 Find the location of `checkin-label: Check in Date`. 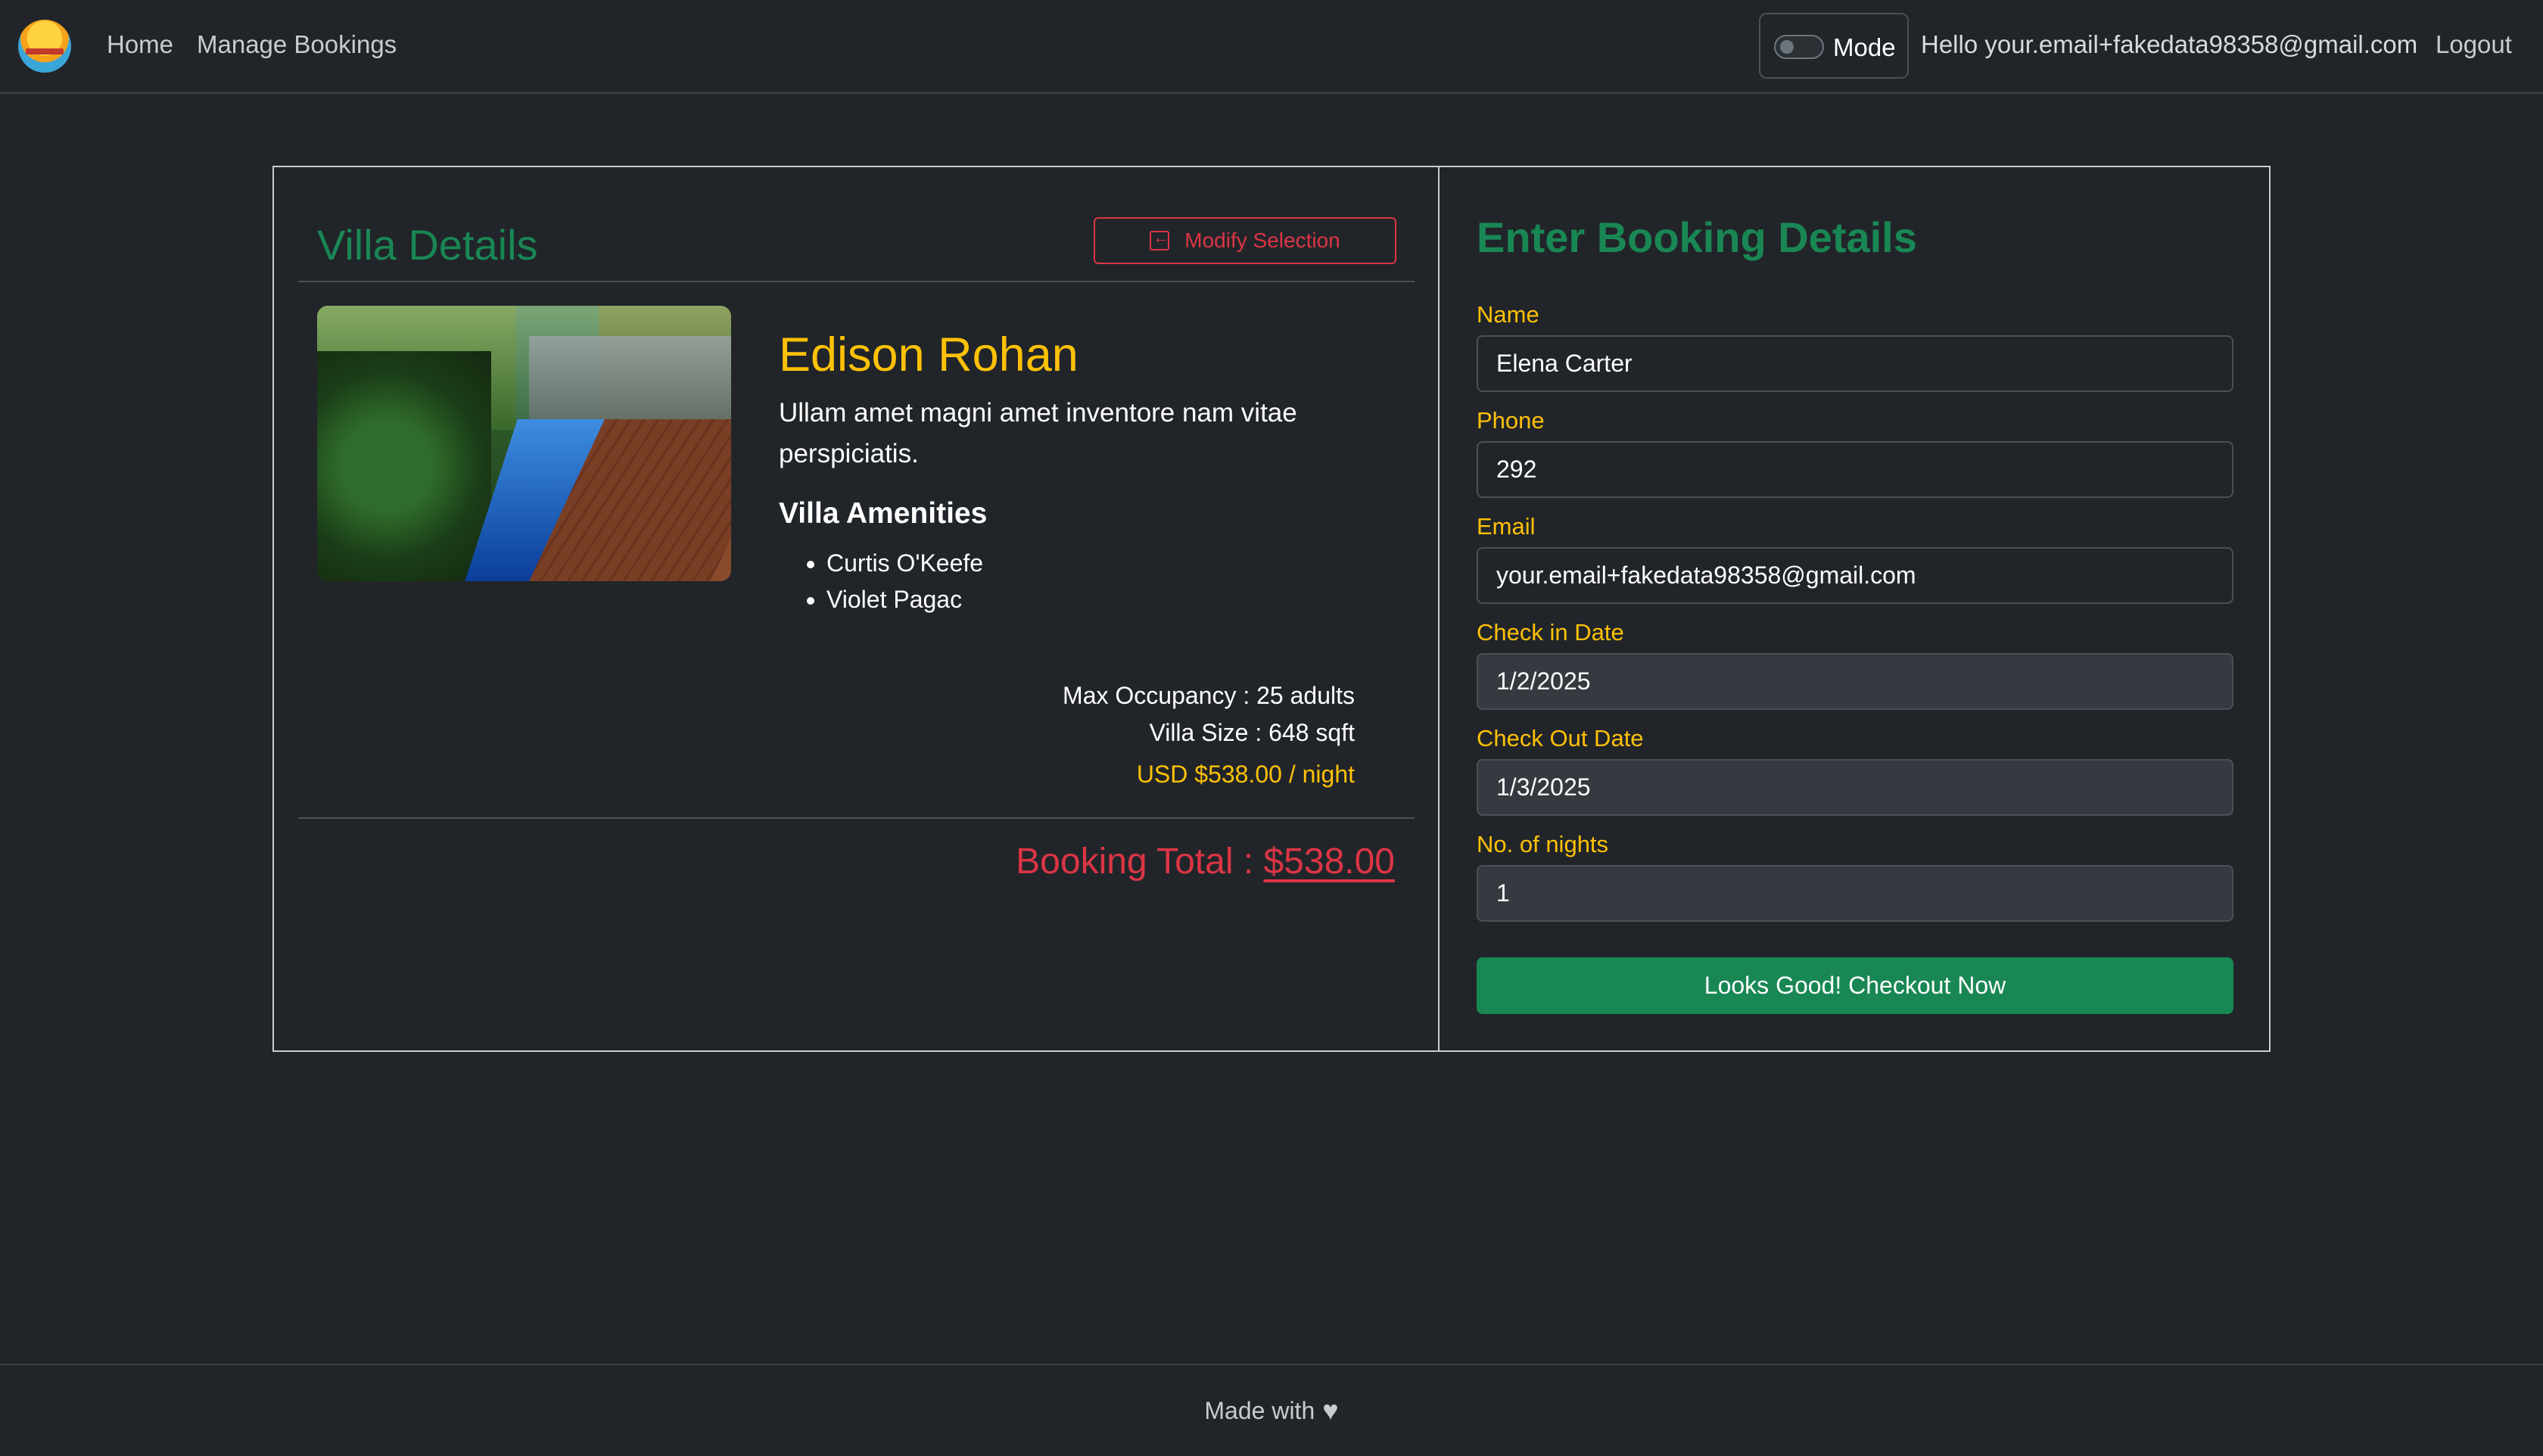

checkin-label: Check in Date is located at coordinates (1550, 632).